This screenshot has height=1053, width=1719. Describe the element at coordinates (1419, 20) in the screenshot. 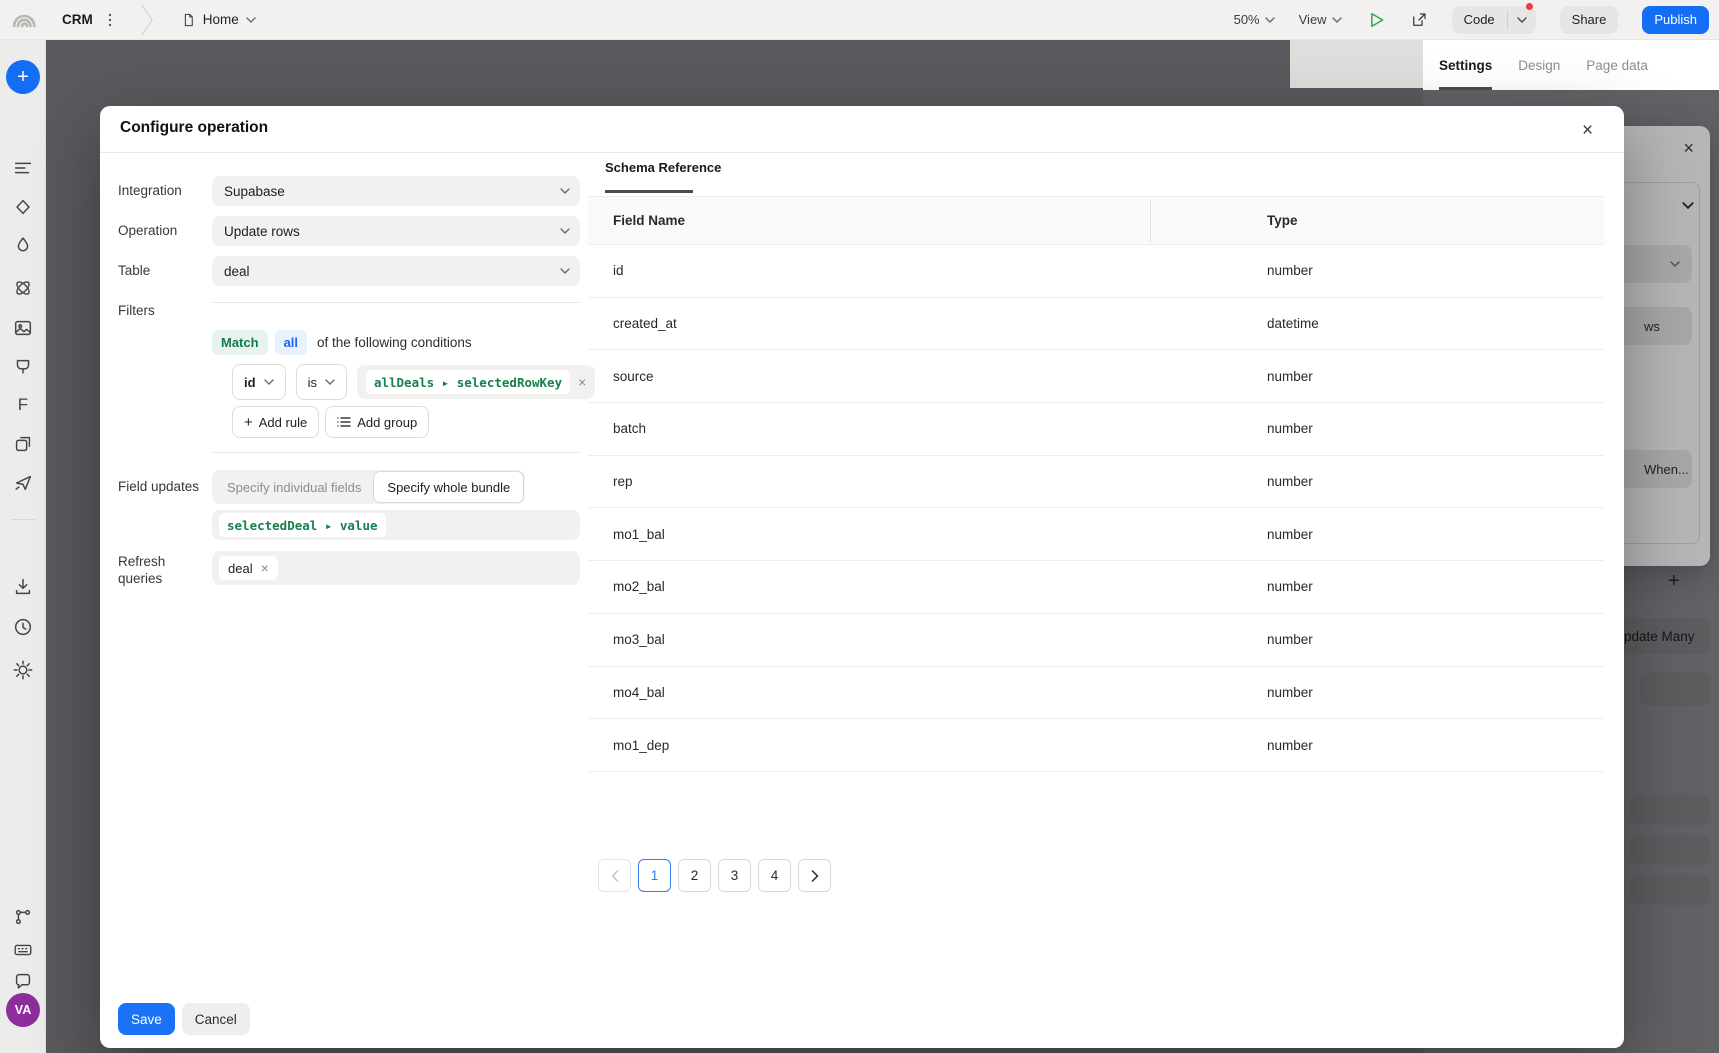

I see `open-external-icon` at that location.